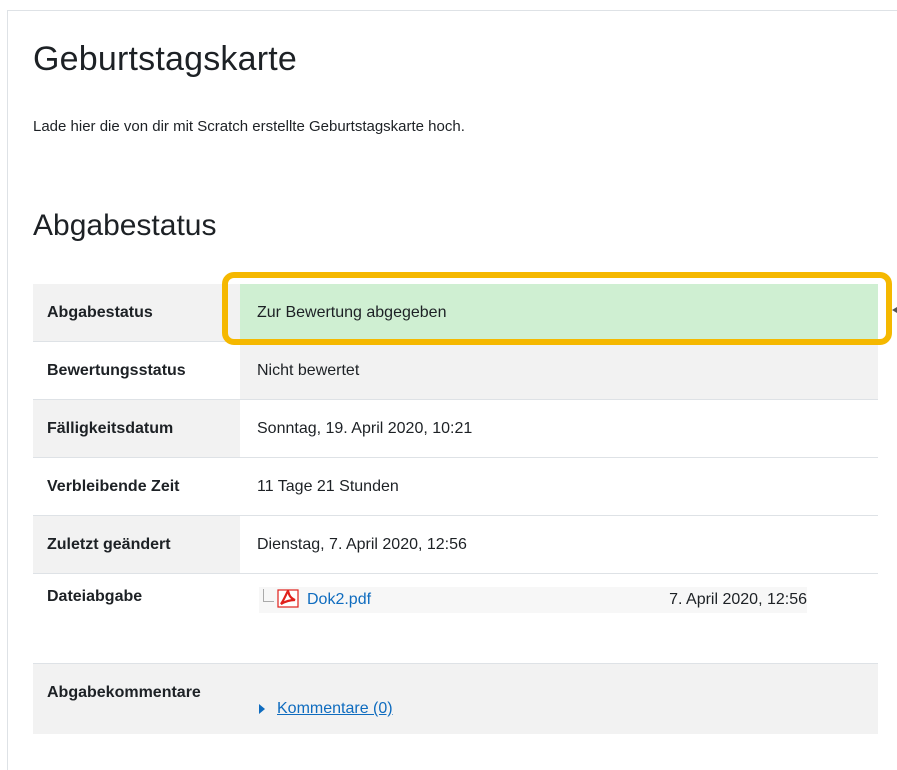 The height and width of the screenshot is (770, 897). Describe the element at coordinates (559, 698) in the screenshot. I see `submission-comments-cell: Kommentare (0)` at that location.